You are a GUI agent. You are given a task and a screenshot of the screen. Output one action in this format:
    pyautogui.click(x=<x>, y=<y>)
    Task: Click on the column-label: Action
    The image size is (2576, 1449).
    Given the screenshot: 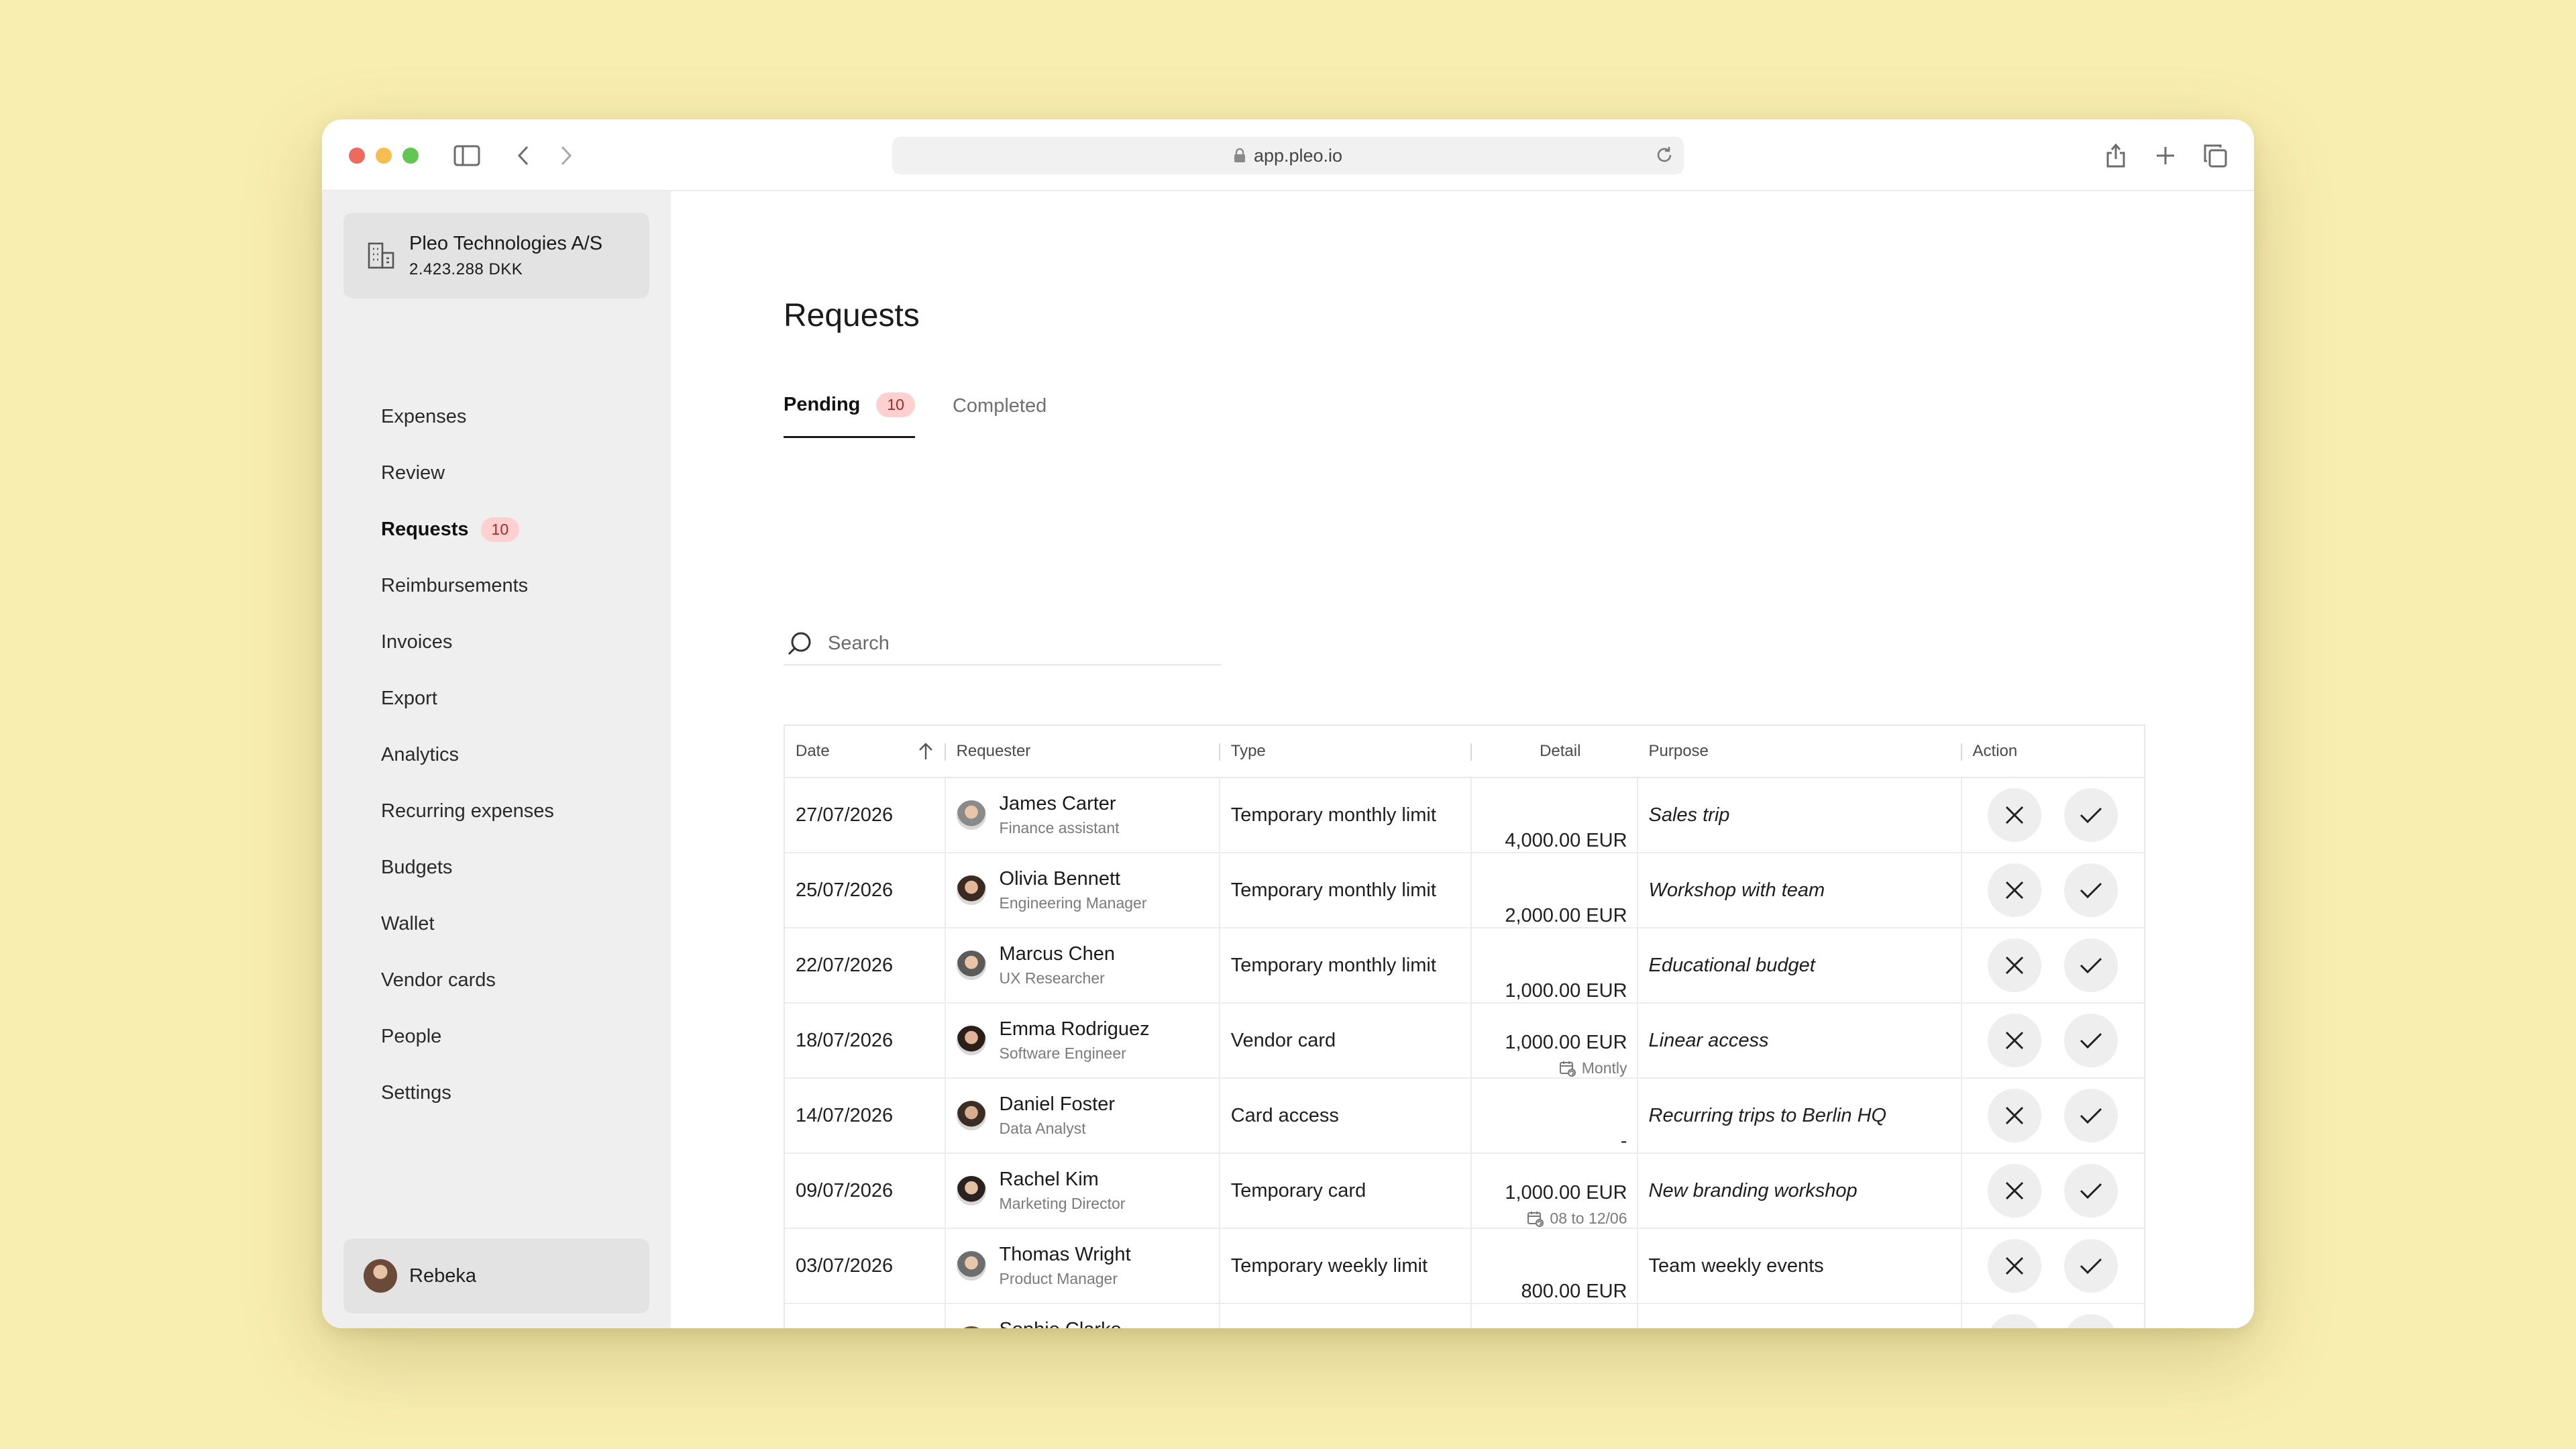 What is the action you would take?
    pyautogui.click(x=1995, y=751)
    